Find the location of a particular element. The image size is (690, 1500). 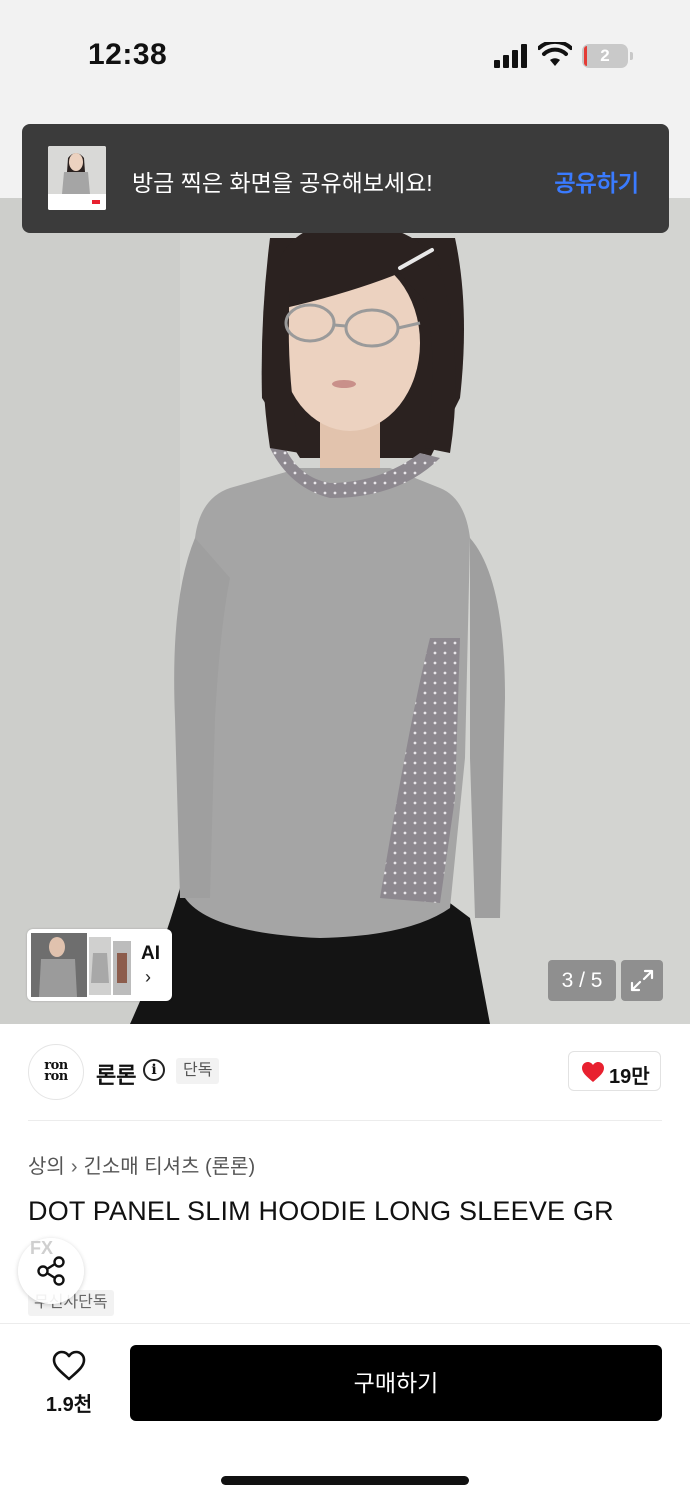

battery-level-indicator is located at coordinates (585, 56).